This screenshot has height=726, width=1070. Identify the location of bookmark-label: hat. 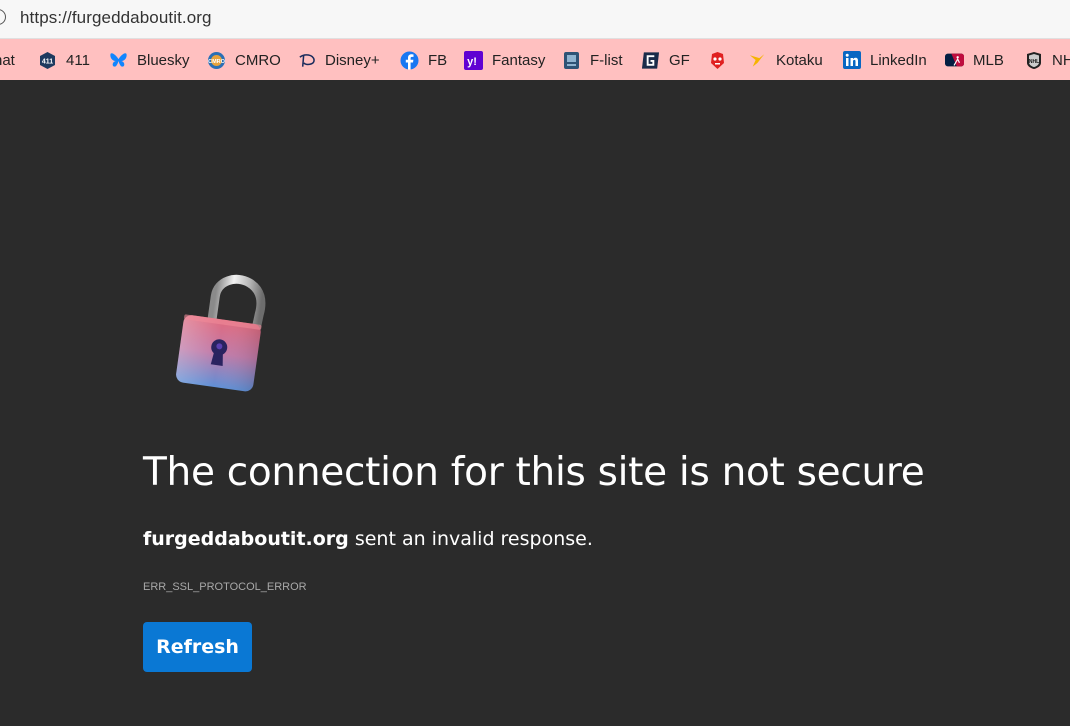
(7, 60).